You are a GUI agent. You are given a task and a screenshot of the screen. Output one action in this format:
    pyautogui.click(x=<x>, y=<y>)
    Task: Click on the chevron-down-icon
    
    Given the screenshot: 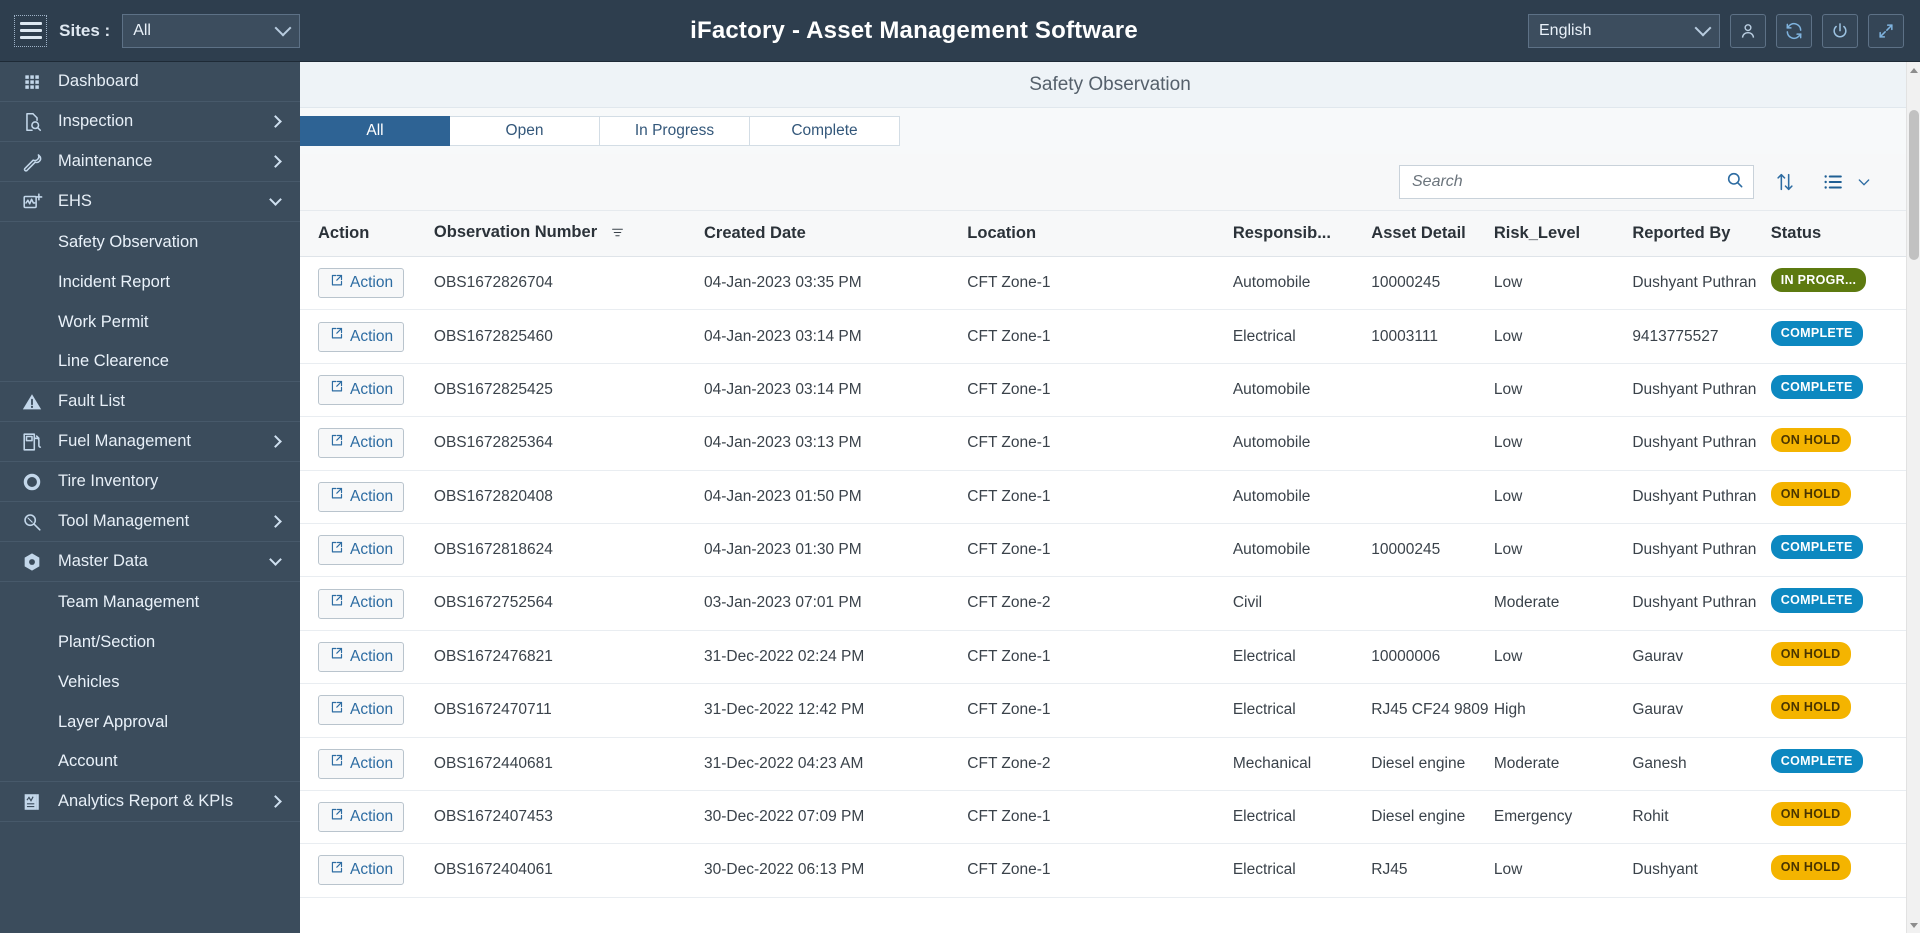 What is the action you would take?
    pyautogui.click(x=1864, y=182)
    